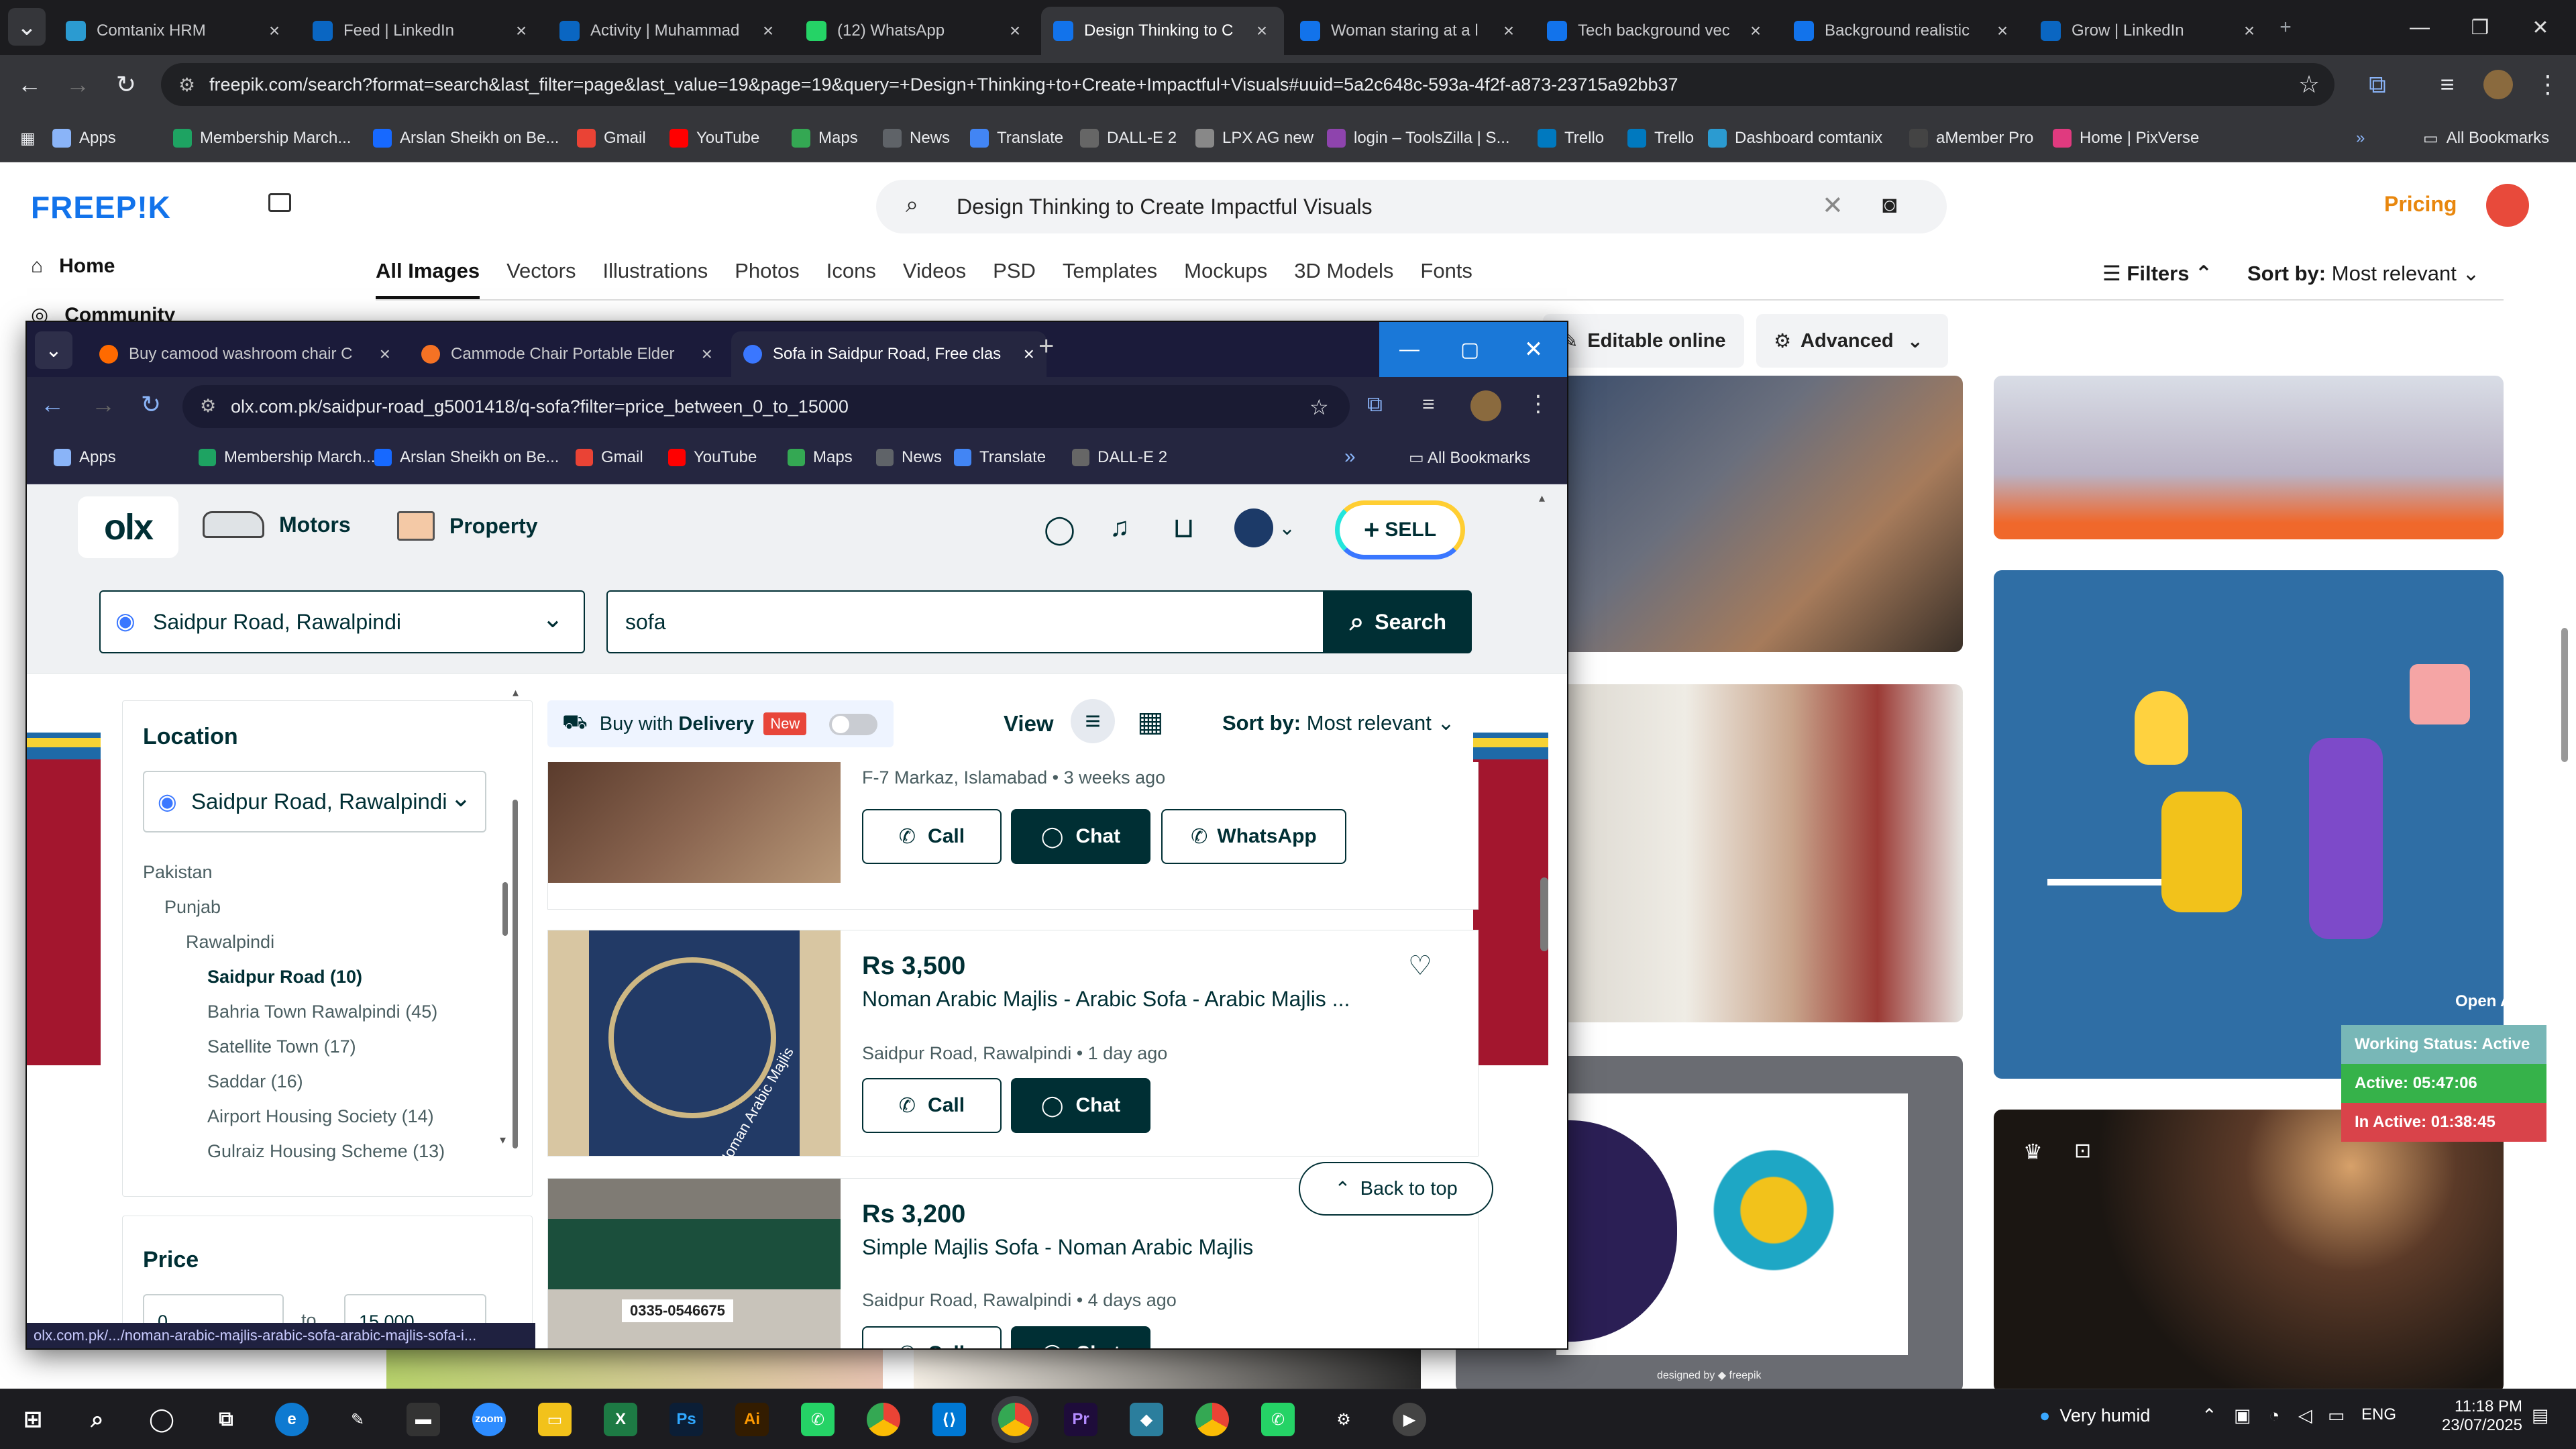  Describe the element at coordinates (2486, 138) in the screenshot. I see `all-bookmarks-folder: ▭ All Bookmarks` at that location.